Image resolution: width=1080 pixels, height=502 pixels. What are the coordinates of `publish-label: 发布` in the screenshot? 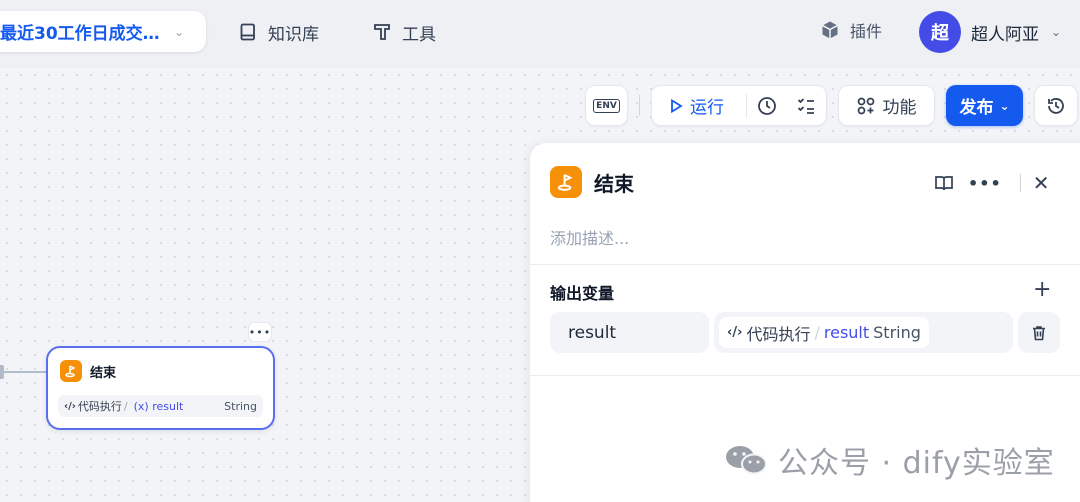 It's located at (976, 108).